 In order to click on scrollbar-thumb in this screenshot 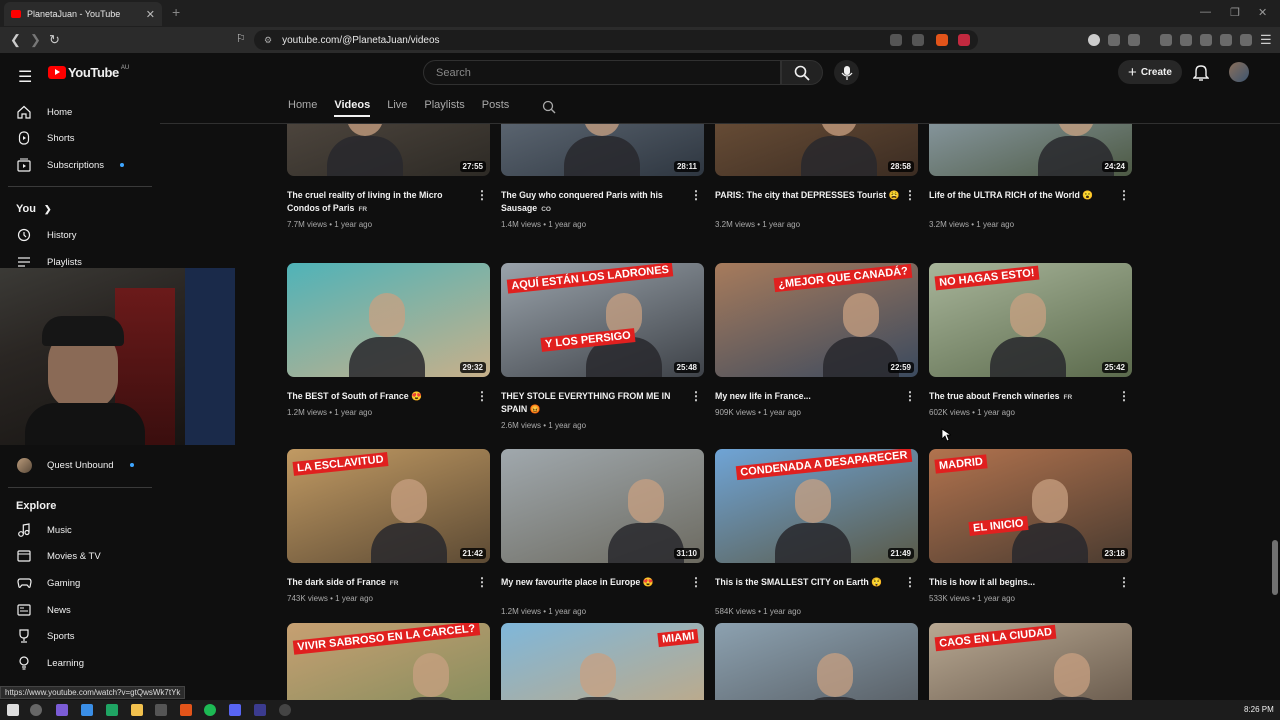, I will do `click(1275, 567)`.